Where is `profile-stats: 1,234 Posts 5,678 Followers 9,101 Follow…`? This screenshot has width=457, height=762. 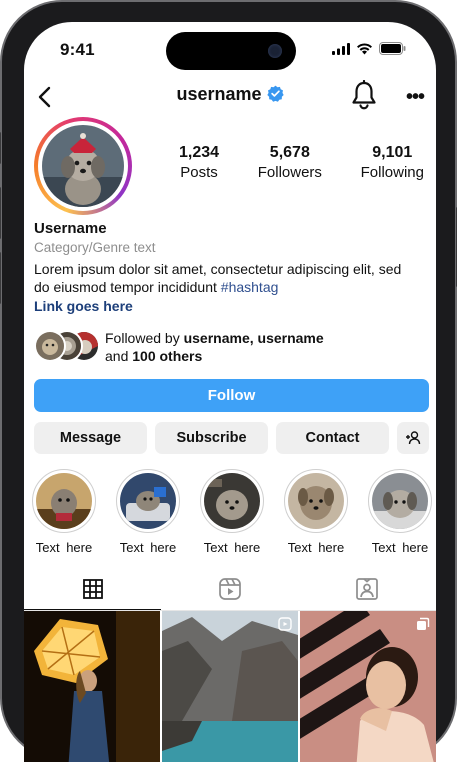 profile-stats: 1,234 Posts 5,678 Followers 9,101 Follow… is located at coordinates (301, 162).